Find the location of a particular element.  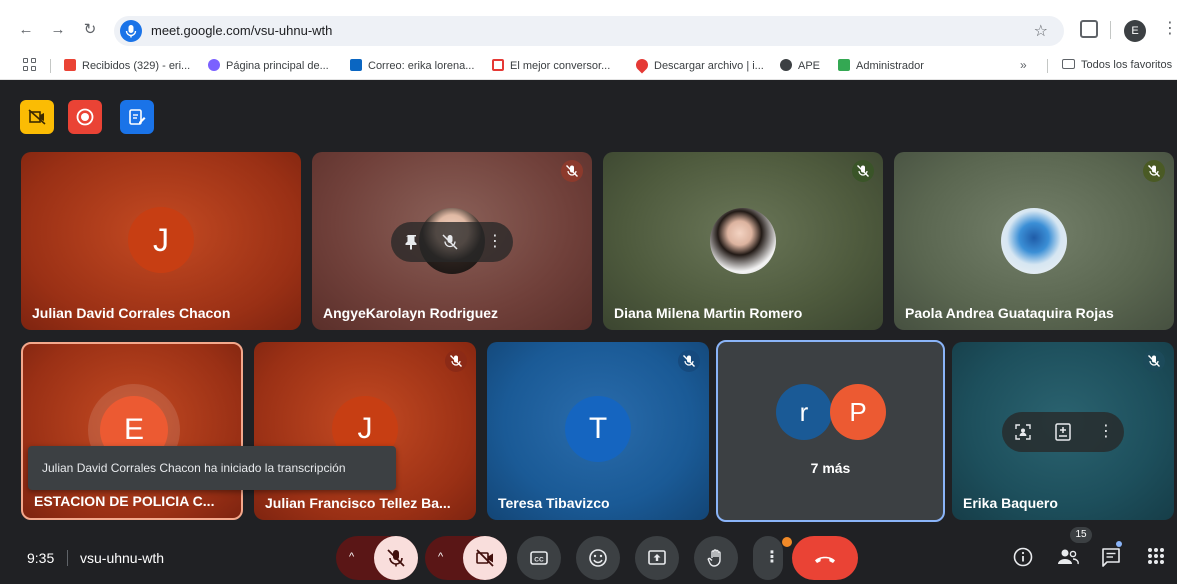

participant-tile: Diana Milena Martin Romero is located at coordinates (743, 241).